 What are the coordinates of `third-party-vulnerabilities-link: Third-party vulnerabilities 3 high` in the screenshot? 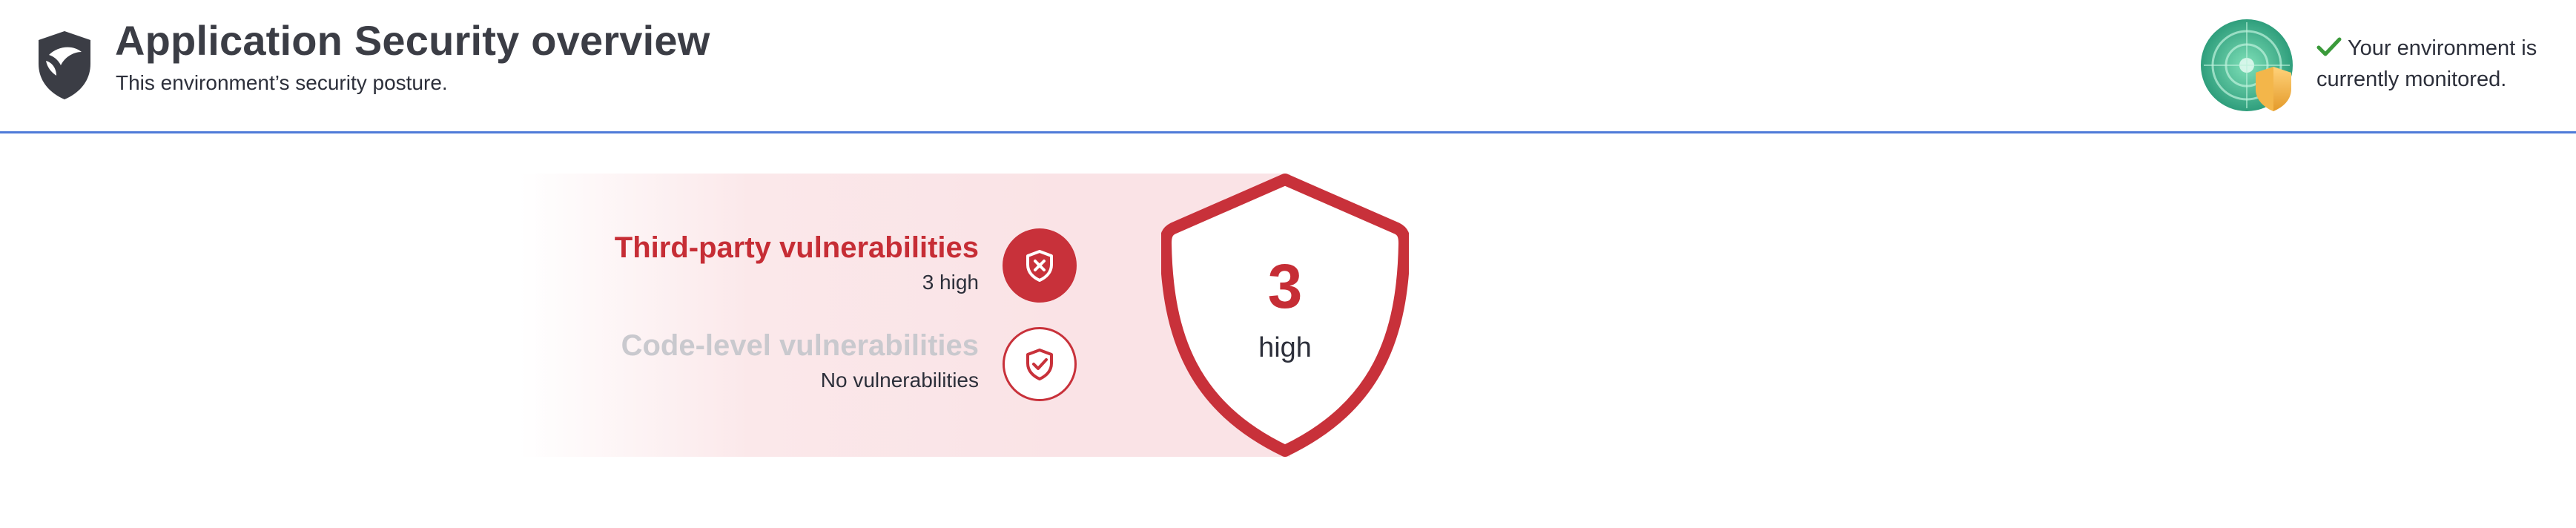 It's located at (771, 262).